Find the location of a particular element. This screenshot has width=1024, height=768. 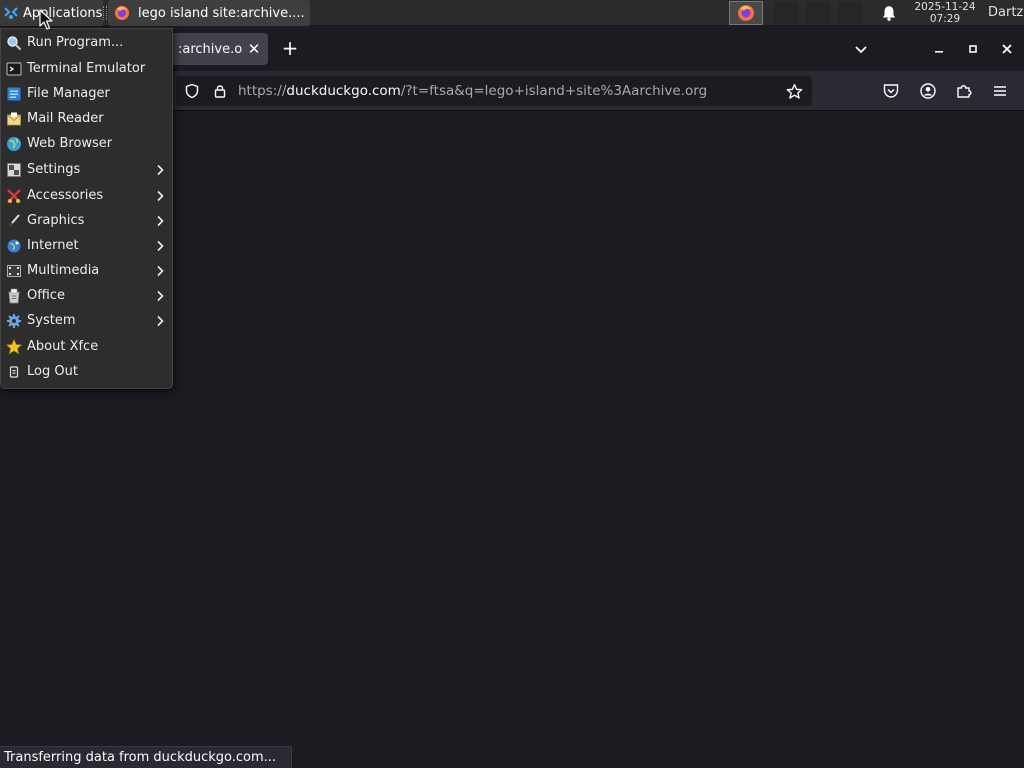

new-tab-button: + is located at coordinates (290, 48).